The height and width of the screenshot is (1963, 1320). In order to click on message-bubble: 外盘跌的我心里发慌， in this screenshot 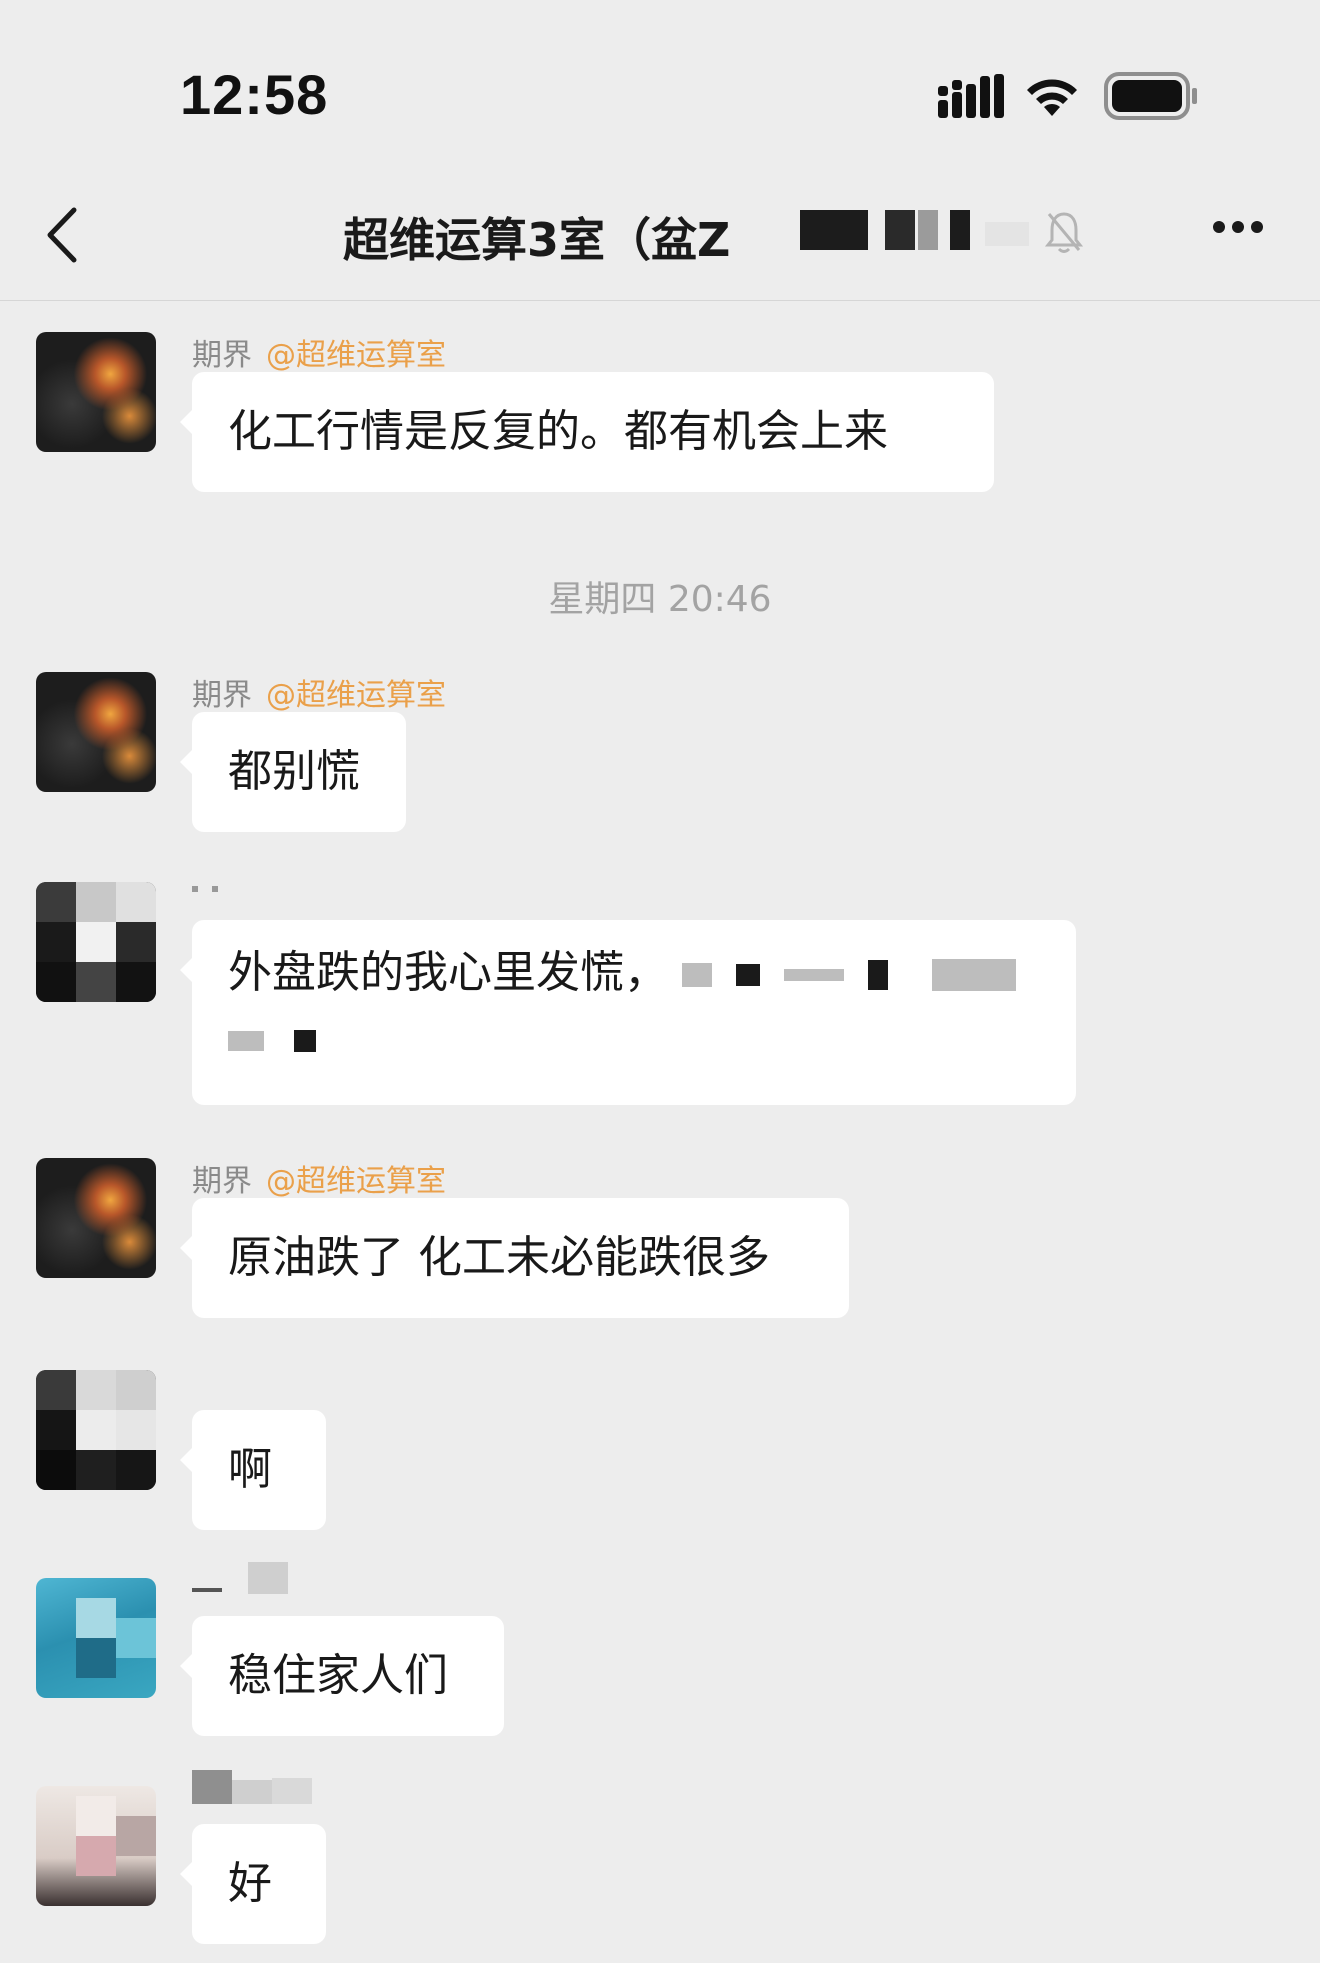, I will do `click(628, 1012)`.